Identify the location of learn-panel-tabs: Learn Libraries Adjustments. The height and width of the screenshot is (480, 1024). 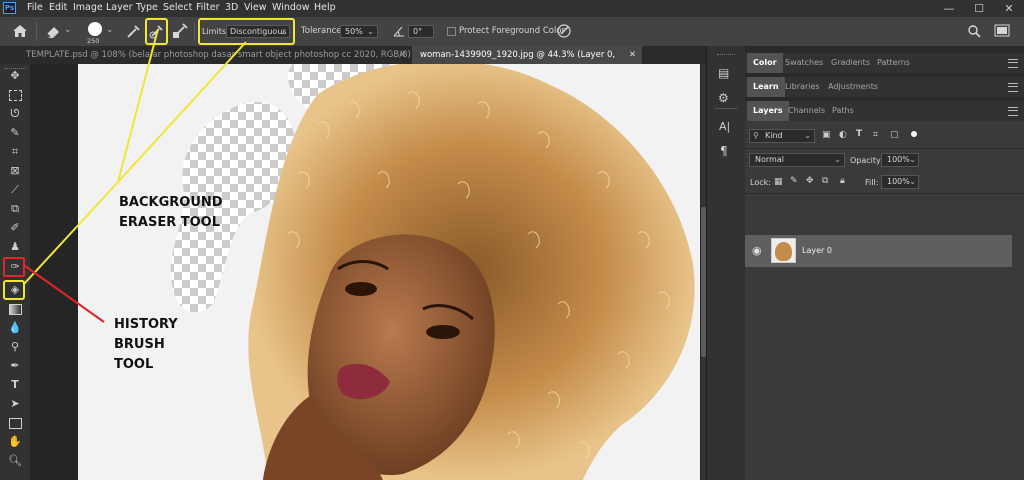
(884, 87).